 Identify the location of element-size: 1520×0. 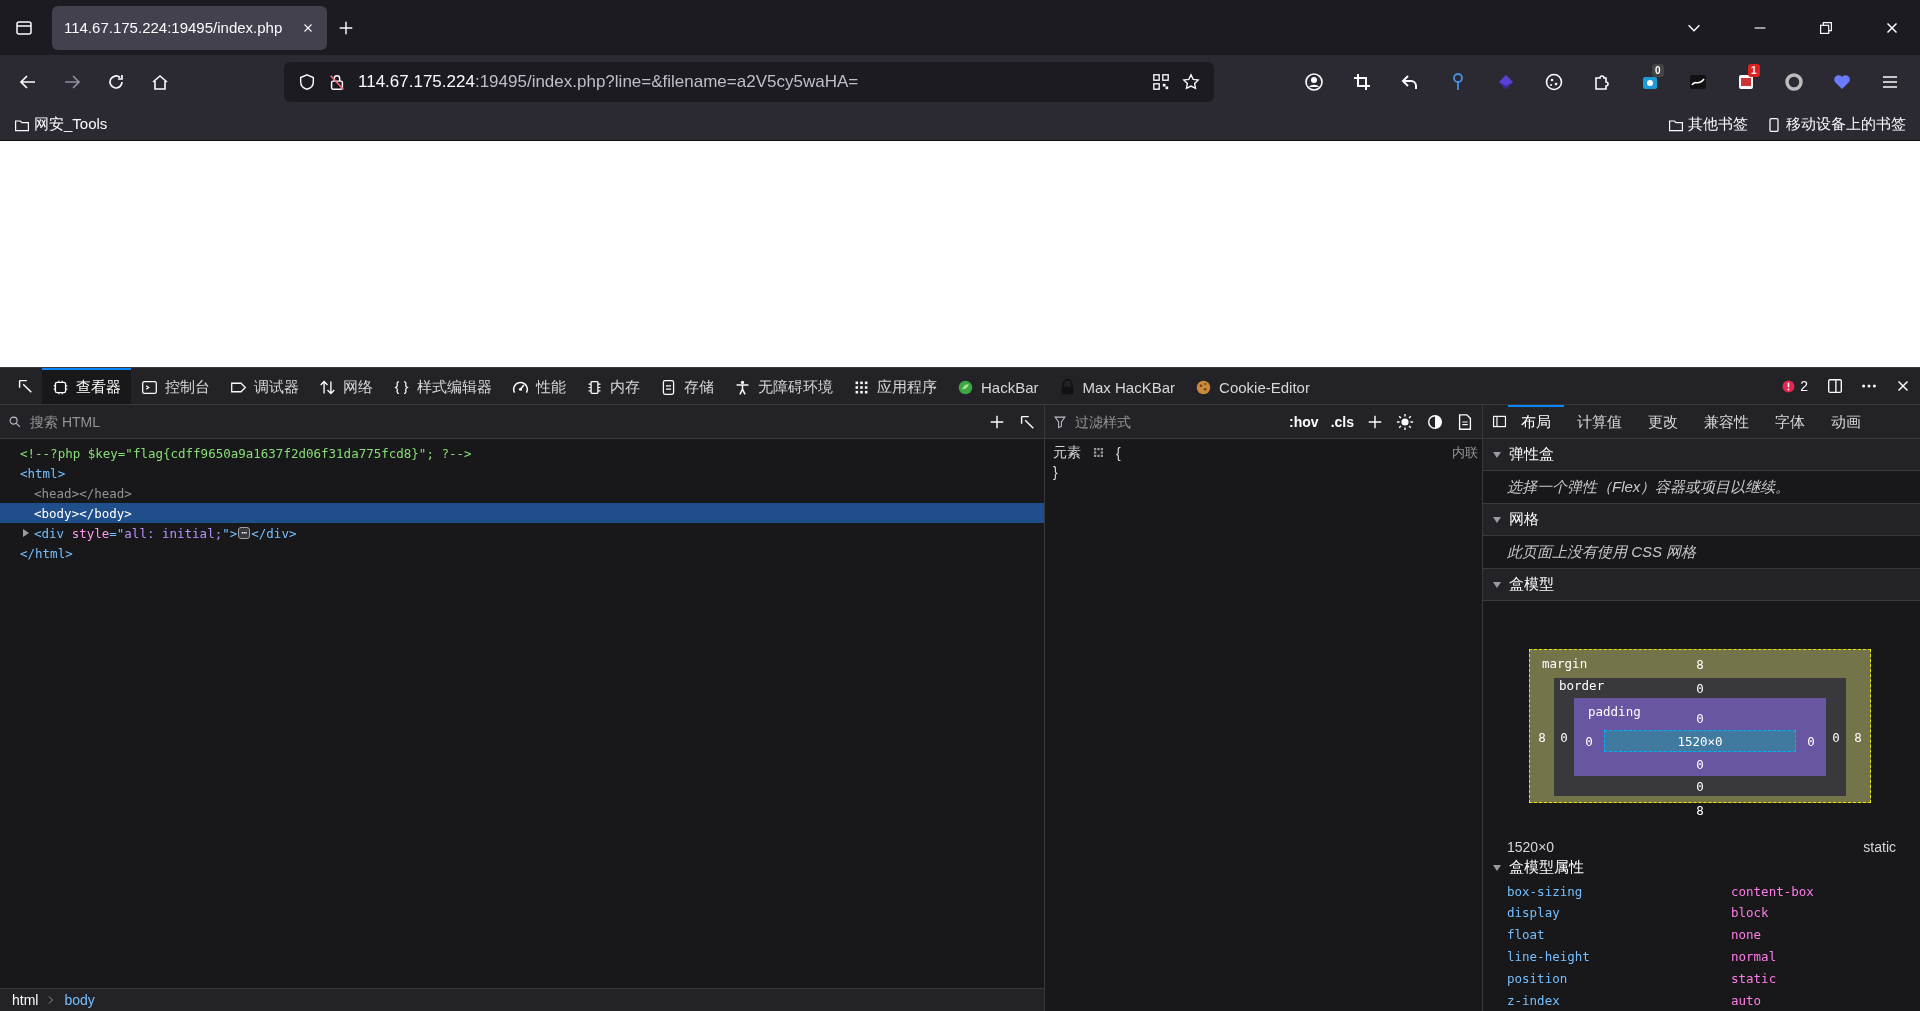
(1531, 847).